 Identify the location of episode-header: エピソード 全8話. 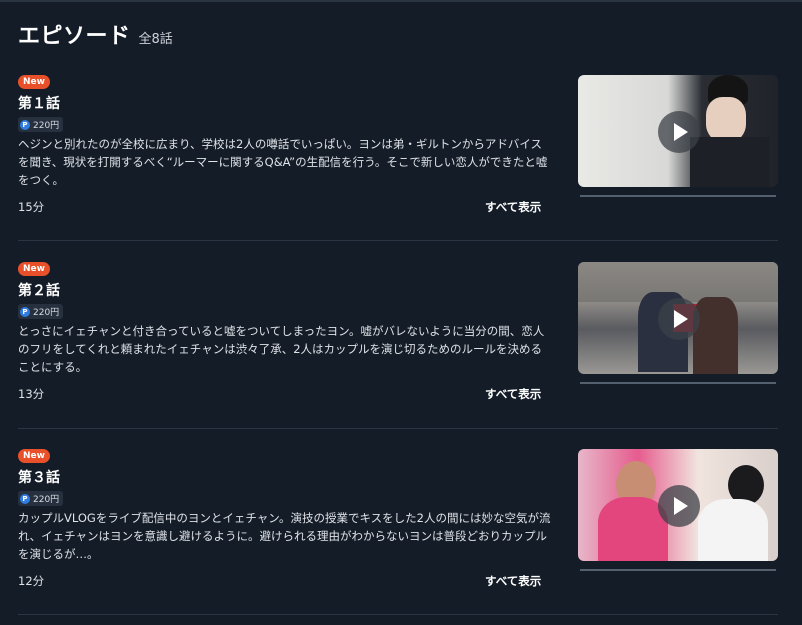
(95, 34).